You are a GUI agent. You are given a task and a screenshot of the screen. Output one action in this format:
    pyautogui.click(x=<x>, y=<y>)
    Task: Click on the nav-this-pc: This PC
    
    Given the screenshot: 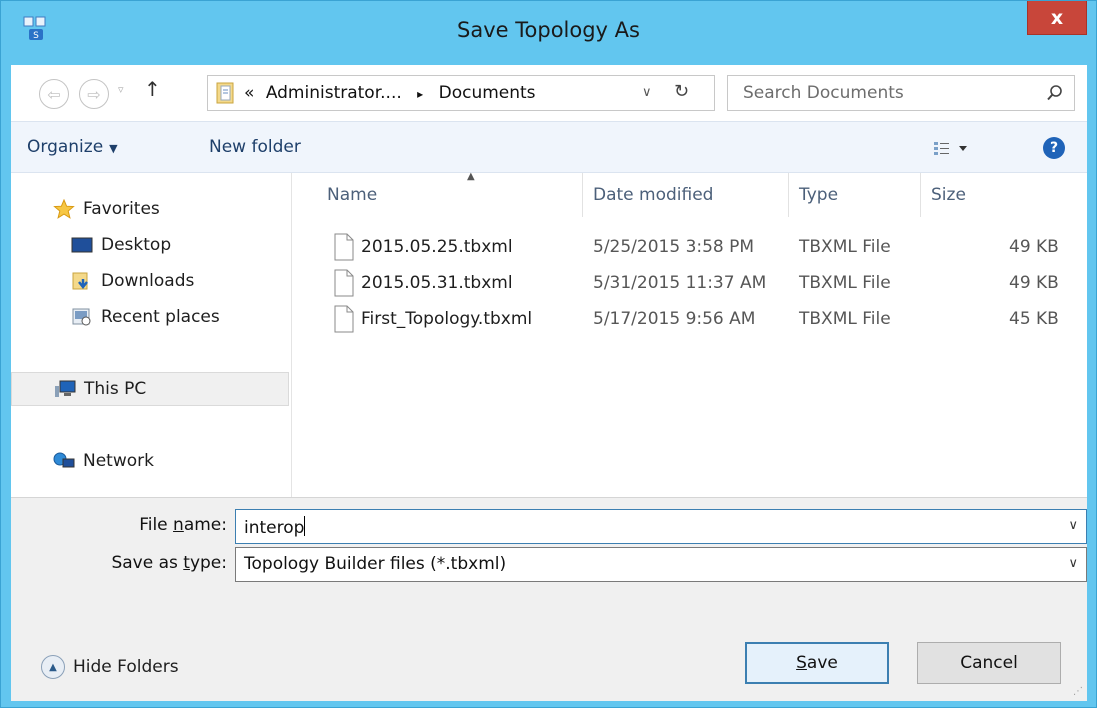 What is the action you would take?
    pyautogui.click(x=150, y=389)
    